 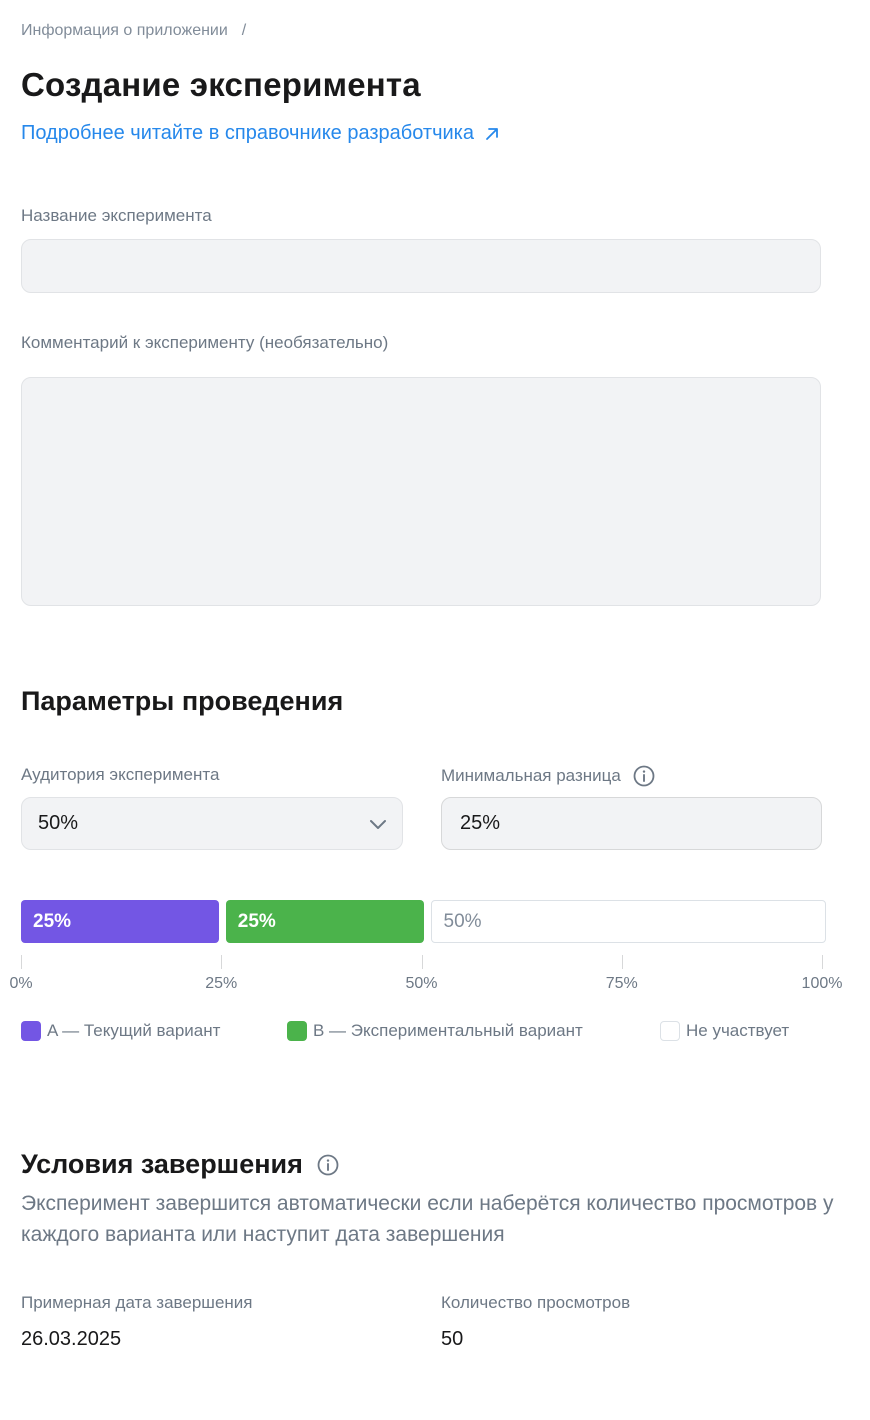 I want to click on breadcrumb: Информация о приложении /, so click(x=133, y=31).